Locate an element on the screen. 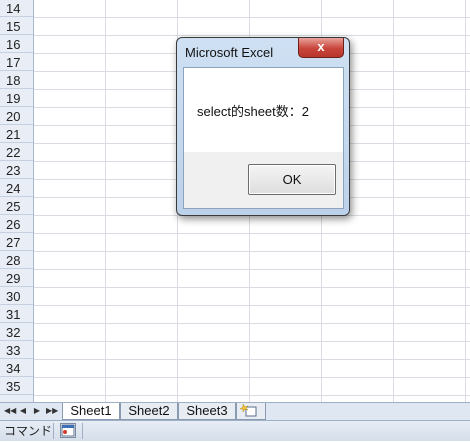 The image size is (470, 442). sheet-tab-sheet3: Sheet3 is located at coordinates (207, 411).